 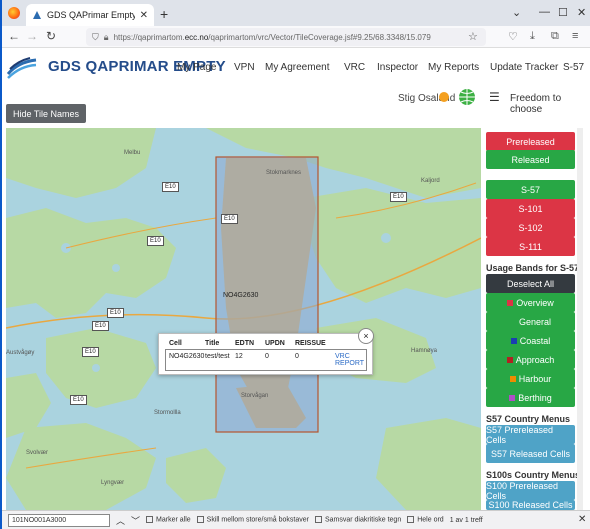 What do you see at coordinates (530, 453) in the screenshot?
I see `s57-released-cells-button: S57 Released Cells` at bounding box center [530, 453].